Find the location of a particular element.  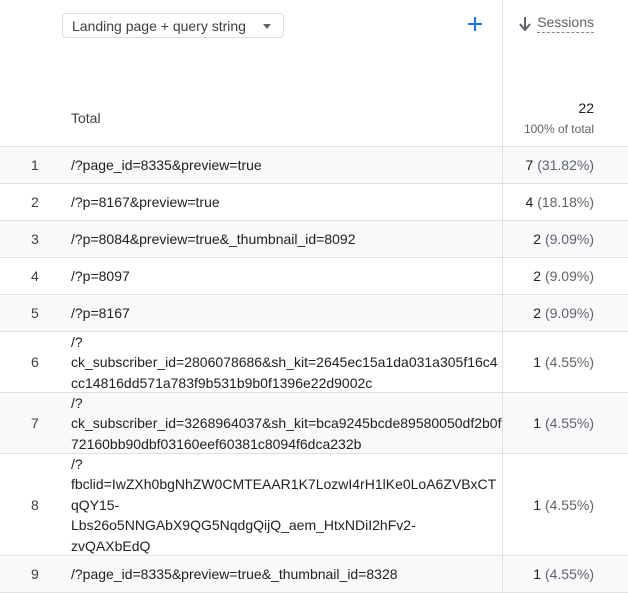

sessions-value: 7 is located at coordinates (529, 165).